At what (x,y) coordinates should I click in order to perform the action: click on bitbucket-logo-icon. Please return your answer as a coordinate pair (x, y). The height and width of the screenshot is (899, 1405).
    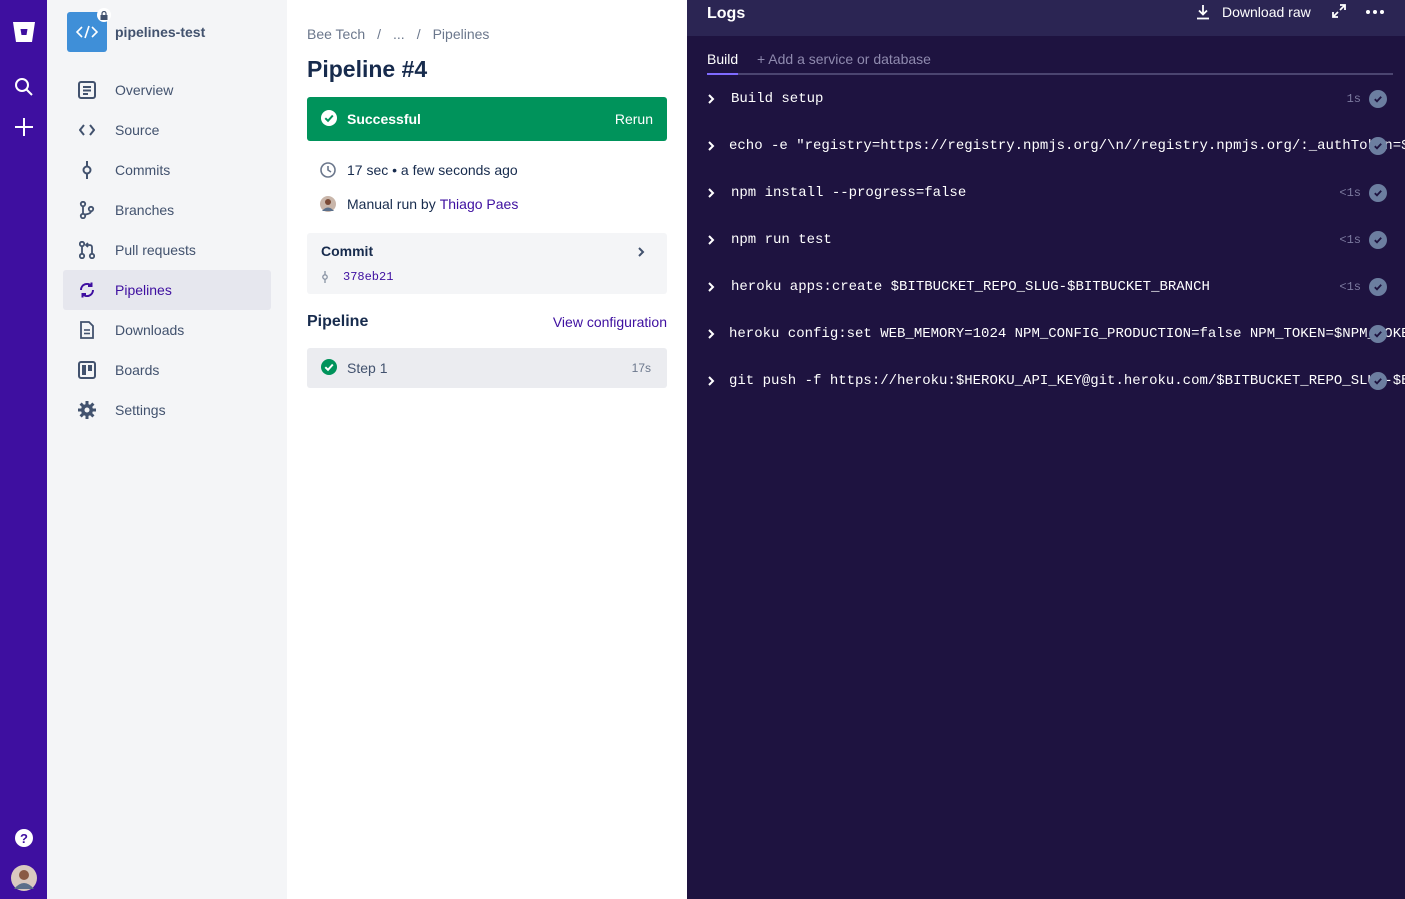
    Looking at the image, I should click on (23, 32).